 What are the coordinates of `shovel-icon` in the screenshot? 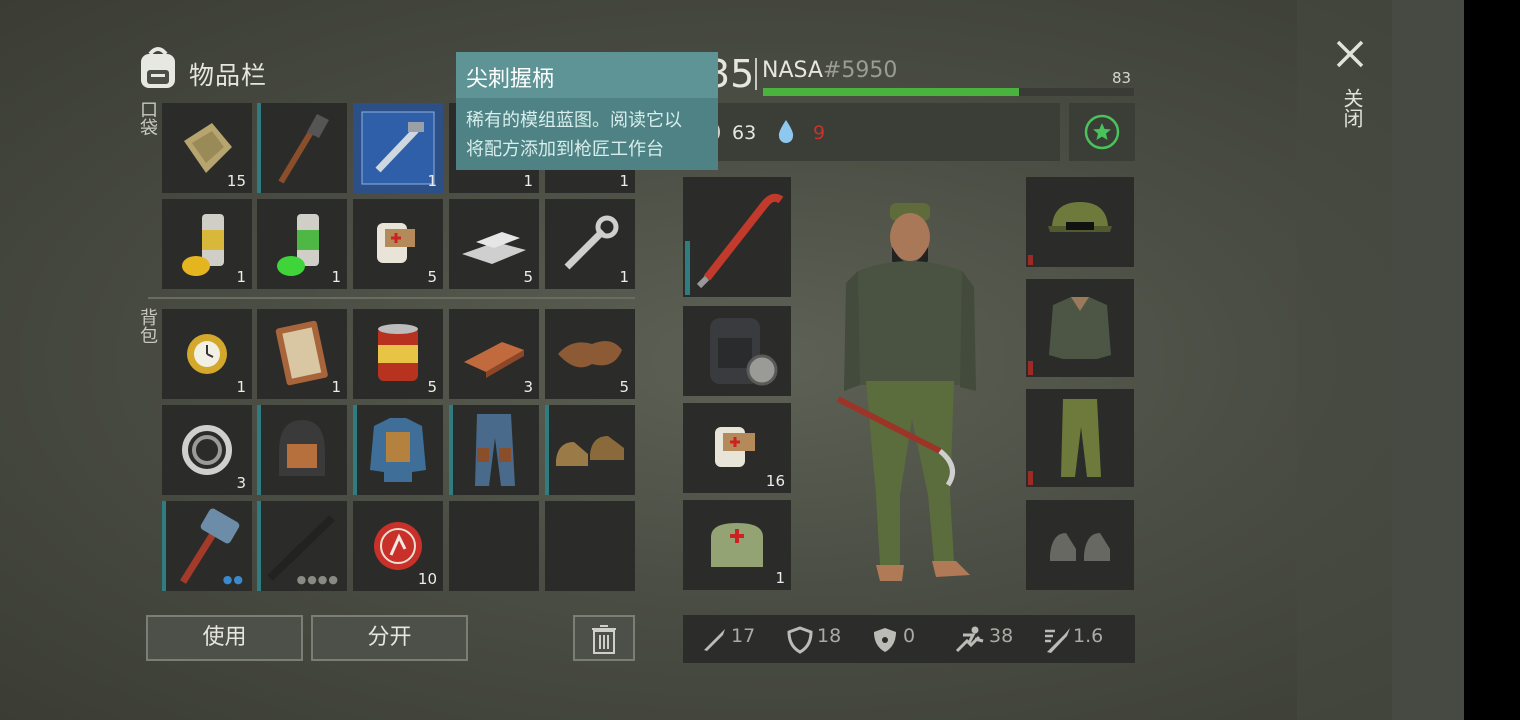 It's located at (303, 149).